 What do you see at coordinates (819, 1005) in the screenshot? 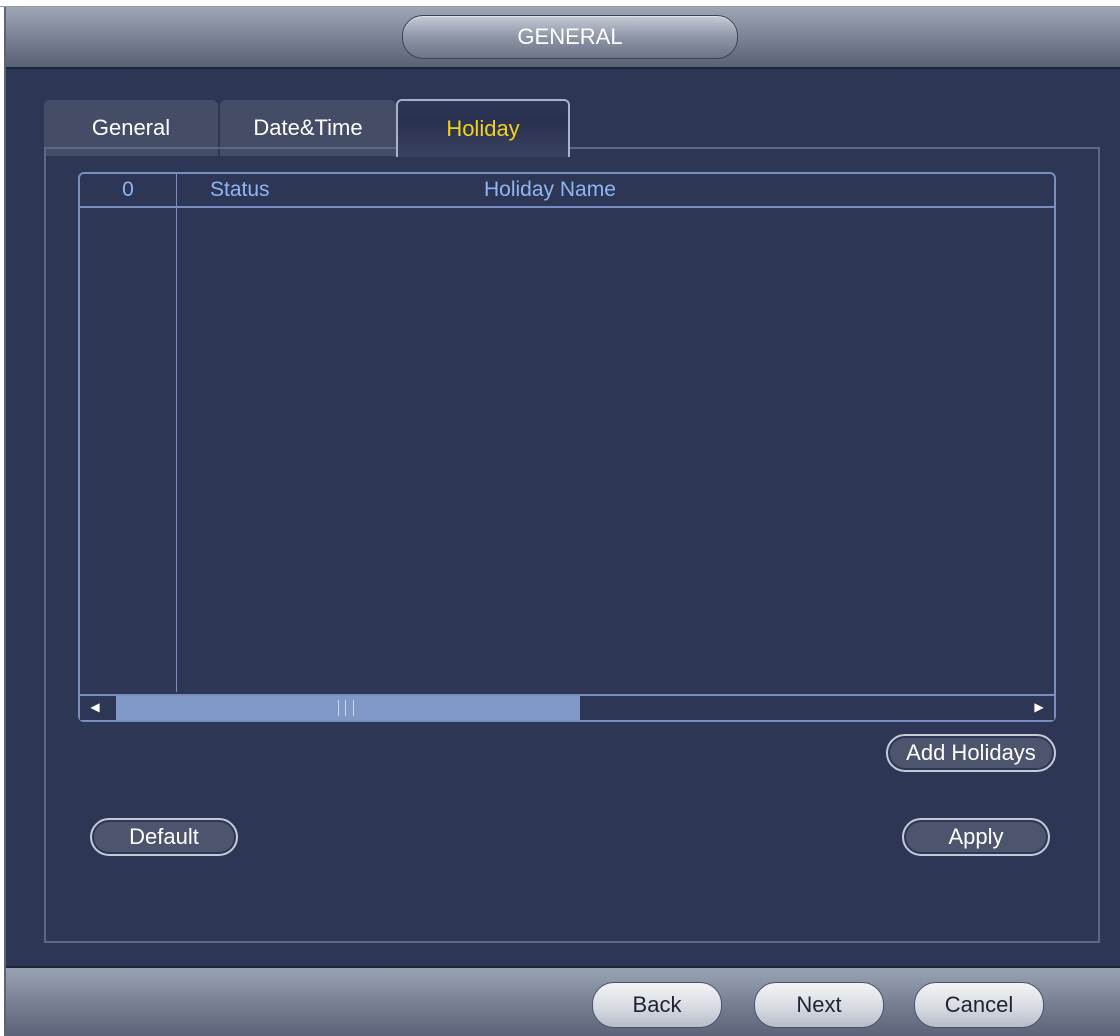
I see `next-button: Next` at bounding box center [819, 1005].